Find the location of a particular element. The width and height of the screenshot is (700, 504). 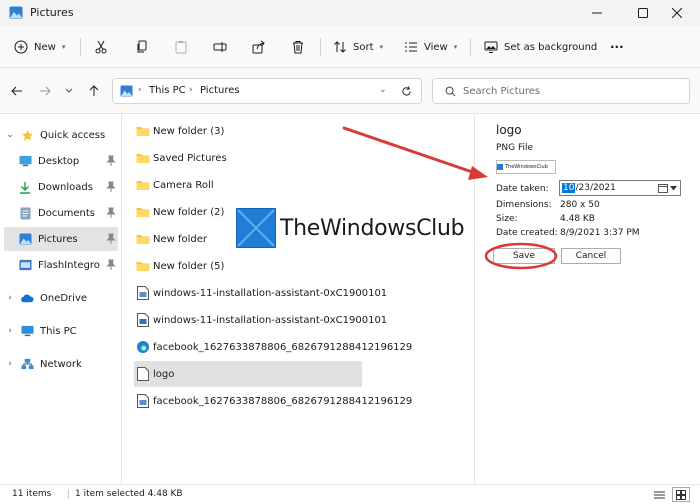

date-taken-label: Date taken: is located at coordinates (522, 189).